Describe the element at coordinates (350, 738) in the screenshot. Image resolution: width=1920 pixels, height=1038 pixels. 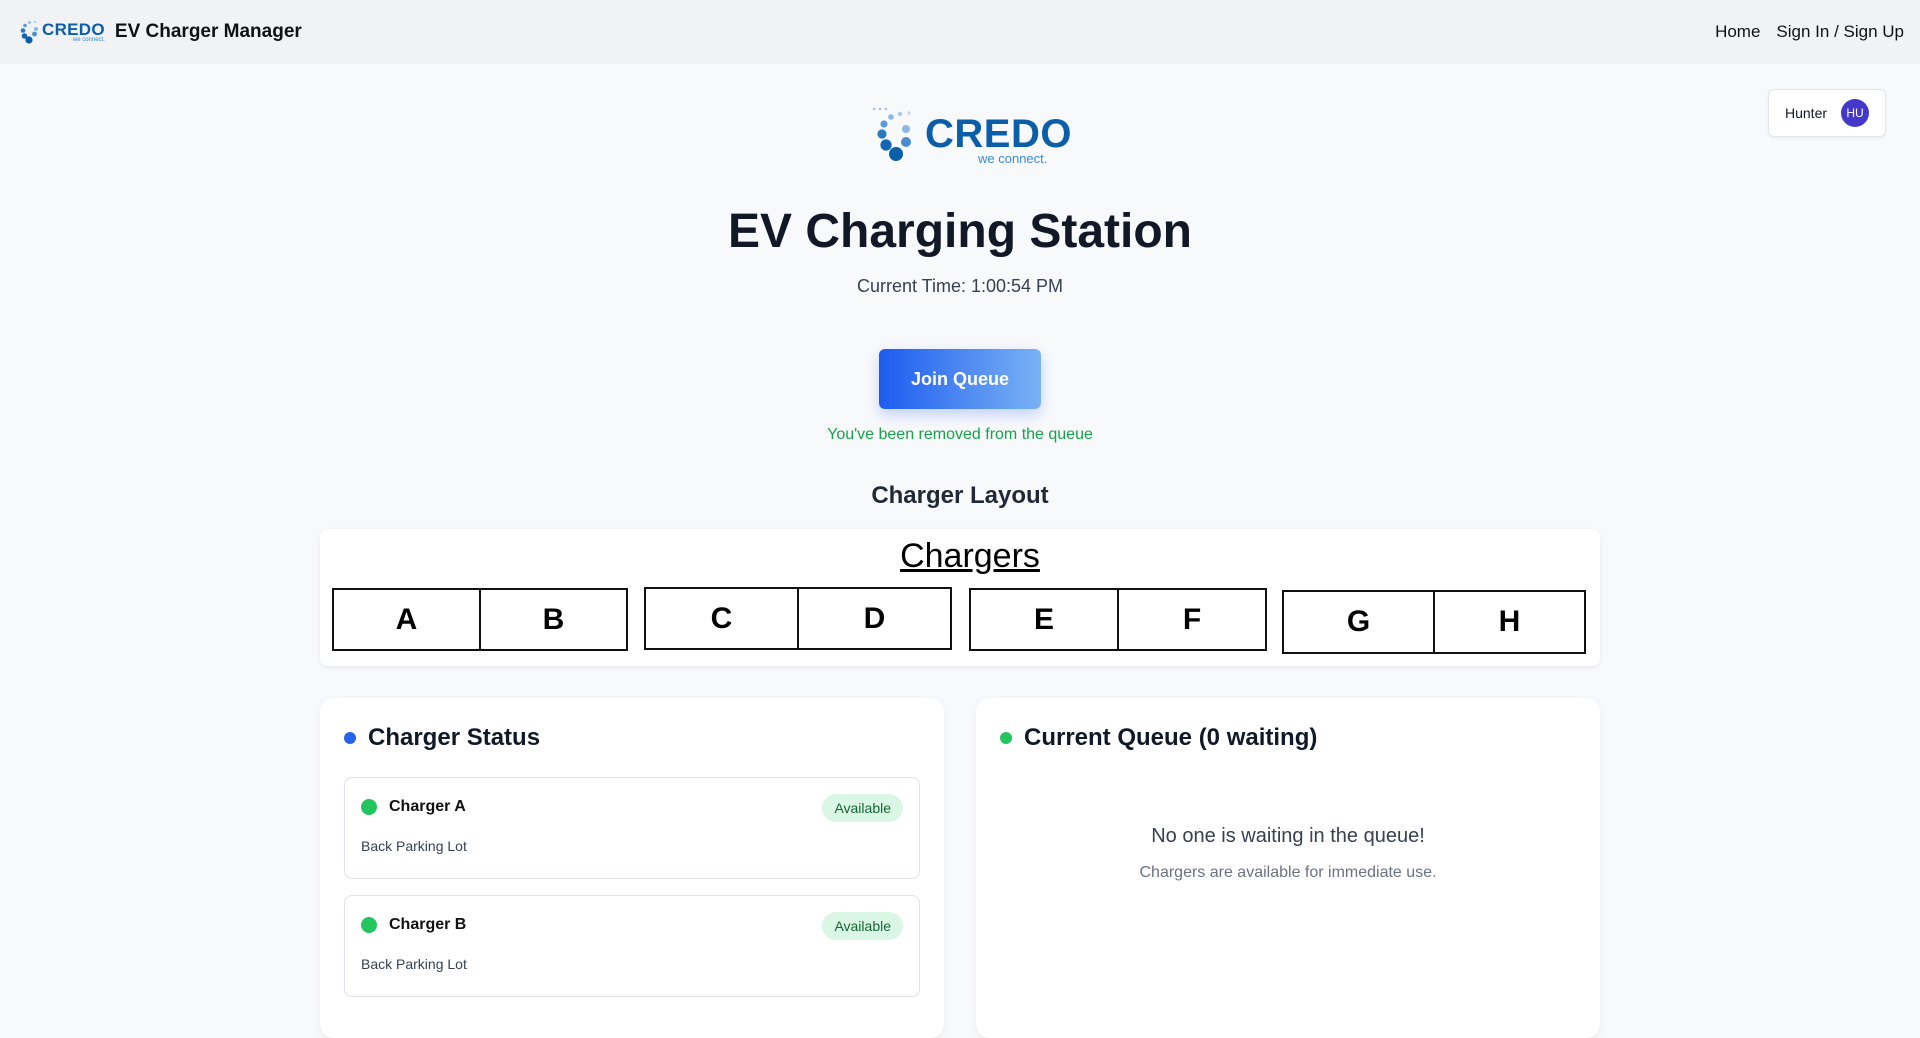
I see `status-accent-dot` at that location.